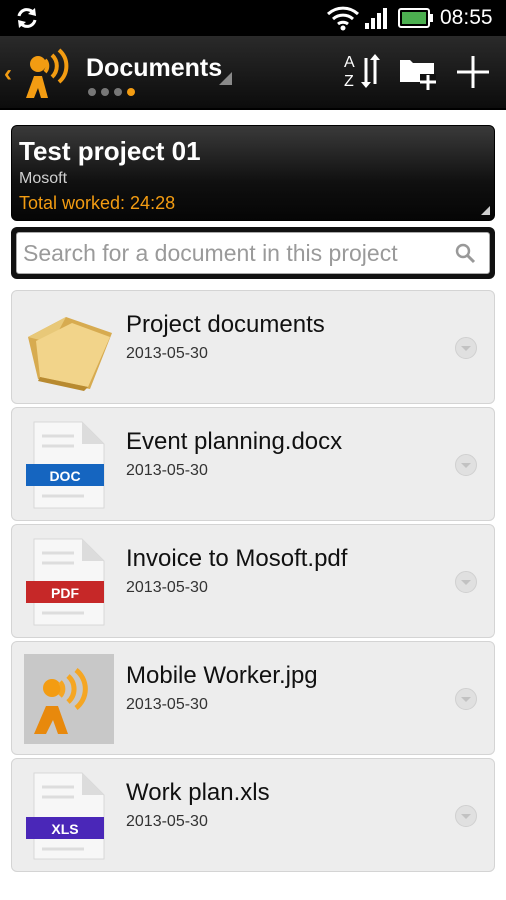  I want to click on pdf-badge-label: PDF, so click(65, 593).